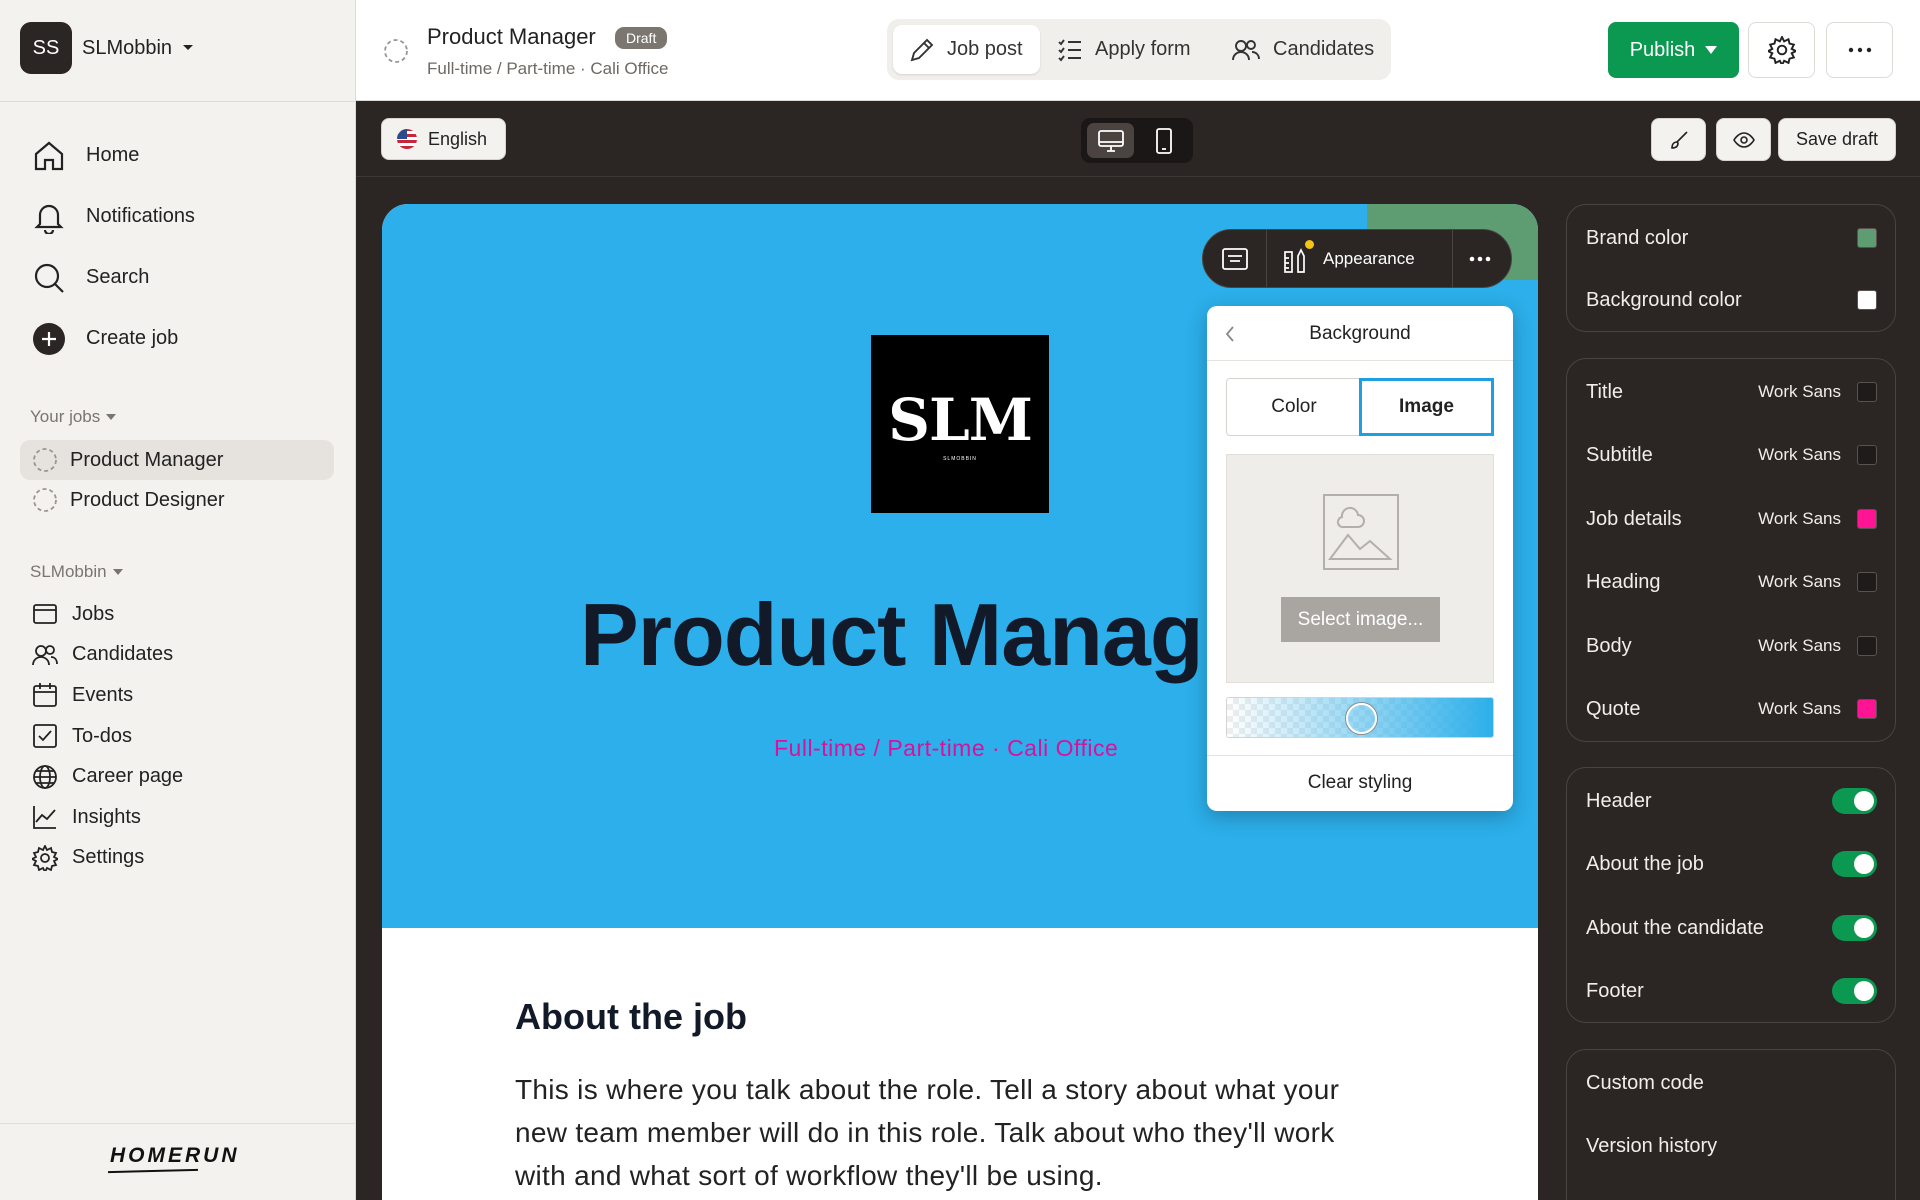 This screenshot has height=1200, width=1920. I want to click on workspace-section-title: SLMobbin, so click(76, 572).